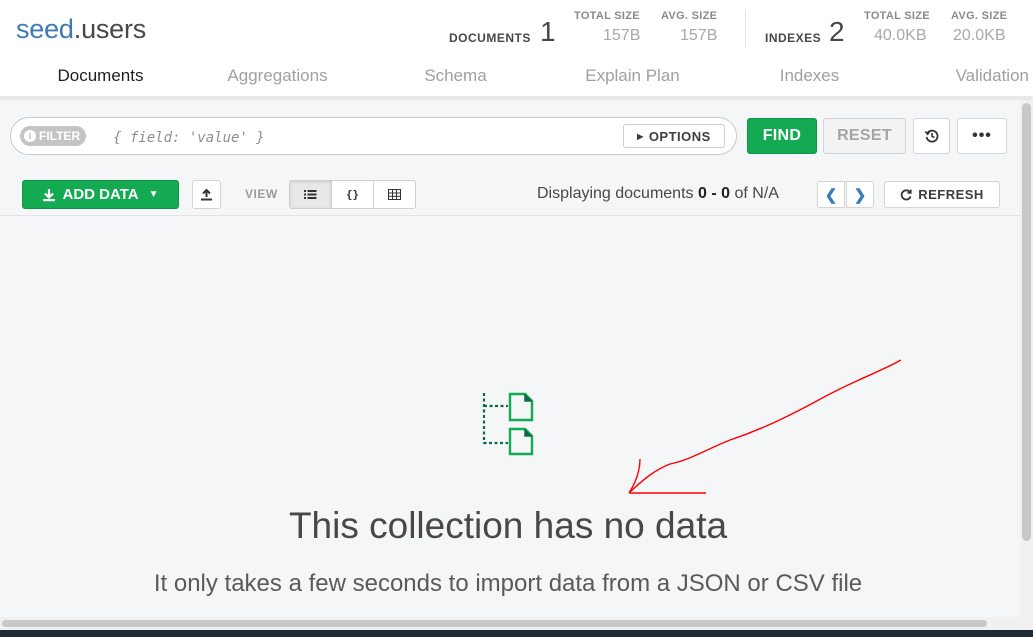 The width and height of the screenshot is (1033, 637). I want to click on tab-schema: Schema, so click(455, 78).